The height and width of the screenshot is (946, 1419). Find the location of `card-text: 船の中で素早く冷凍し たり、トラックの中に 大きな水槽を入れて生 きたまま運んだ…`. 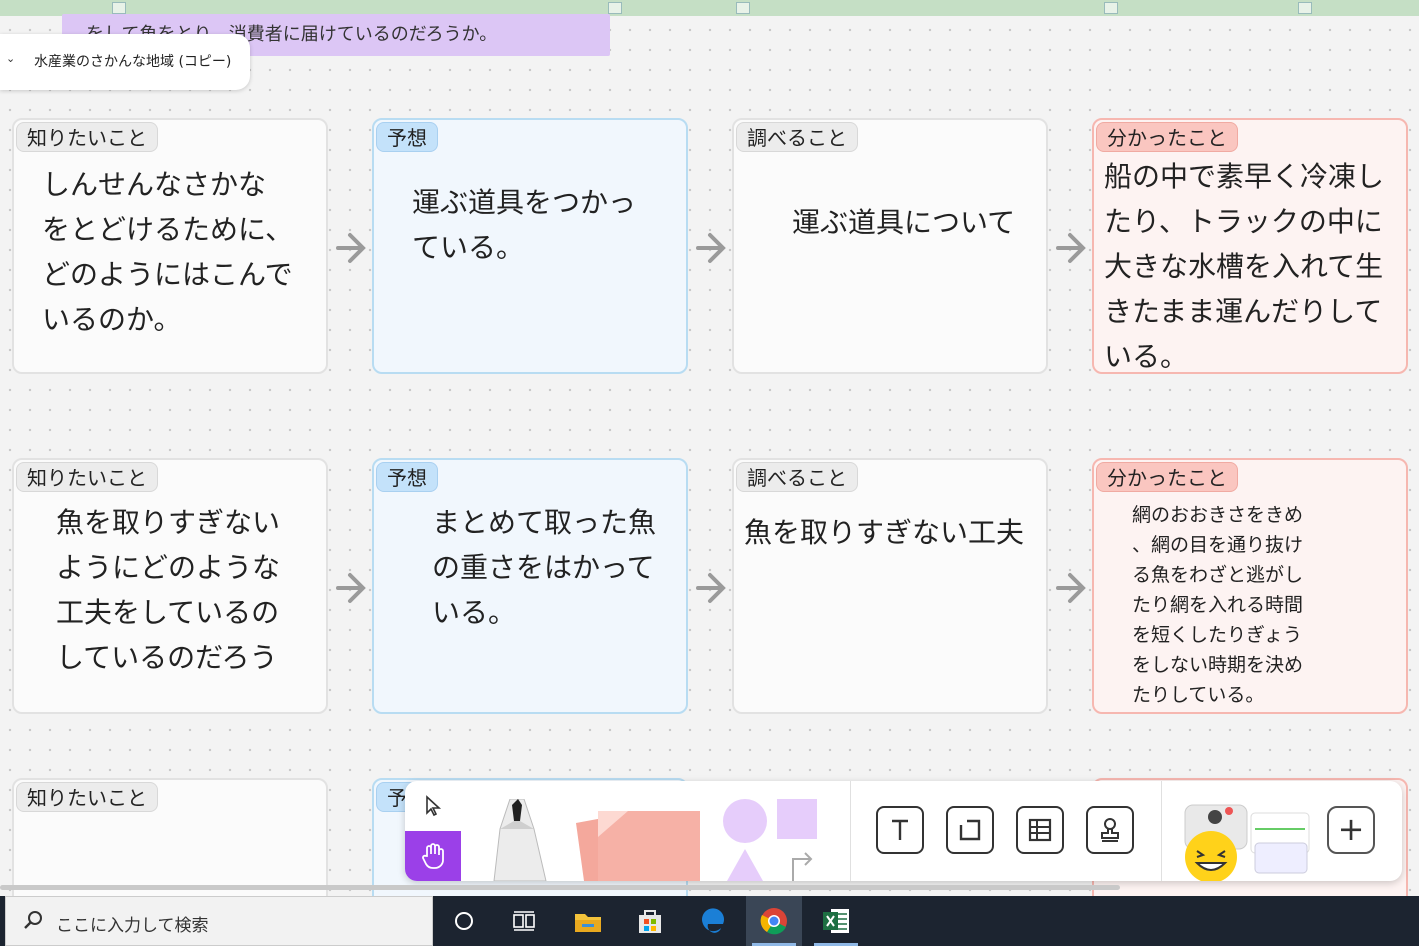

card-text: 船の中で素早く冷凍し たり、トラックの中に 大きな水槽を入れて生 きたまま運んだ… is located at coordinates (1244, 266).